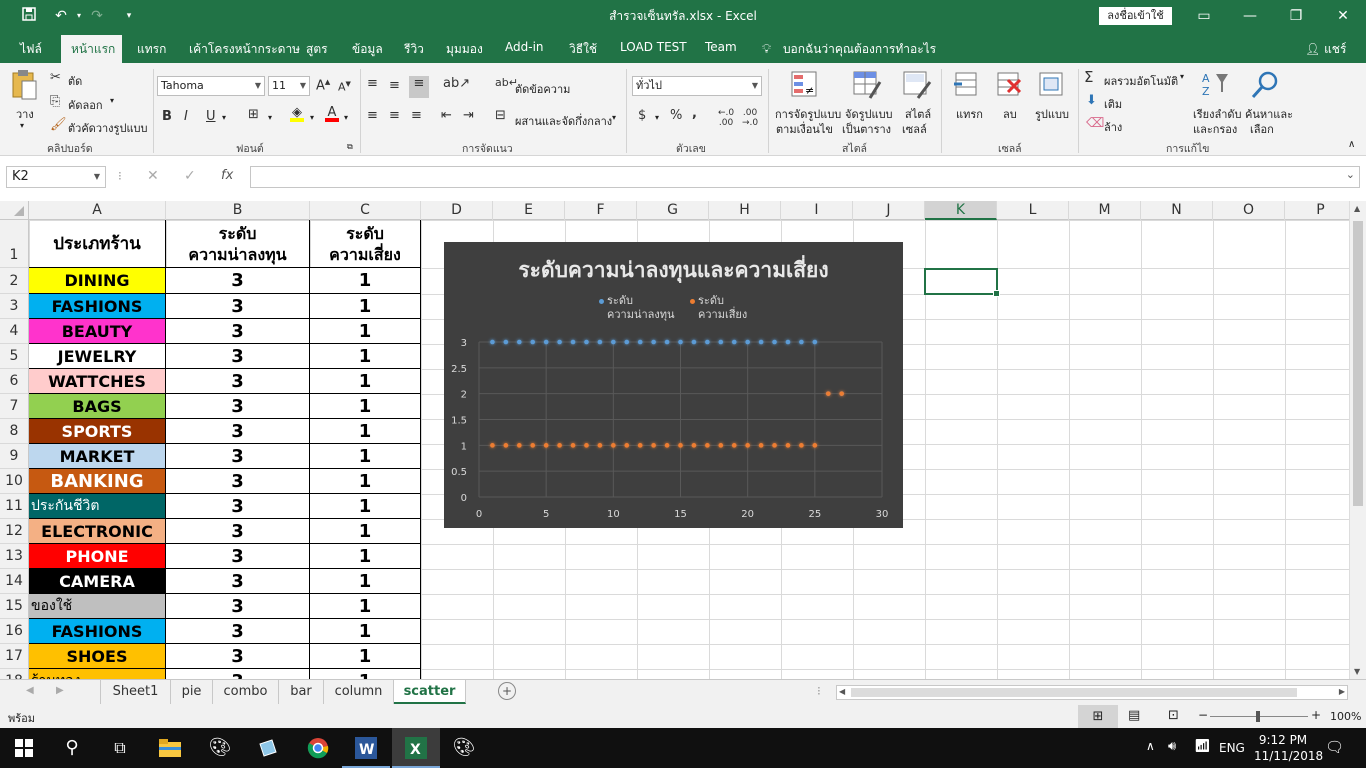 Image resolution: width=1366 pixels, height=774 pixels. I want to click on zoom-slider-thumb, so click(1258, 716).